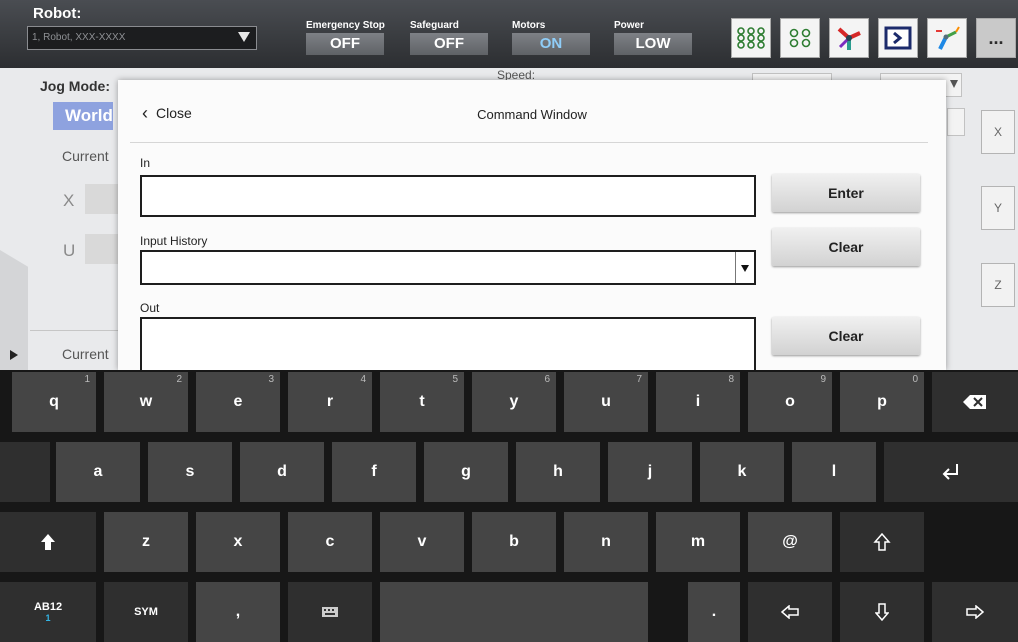  I want to click on status-caption: Emergency Stop, so click(345, 25).